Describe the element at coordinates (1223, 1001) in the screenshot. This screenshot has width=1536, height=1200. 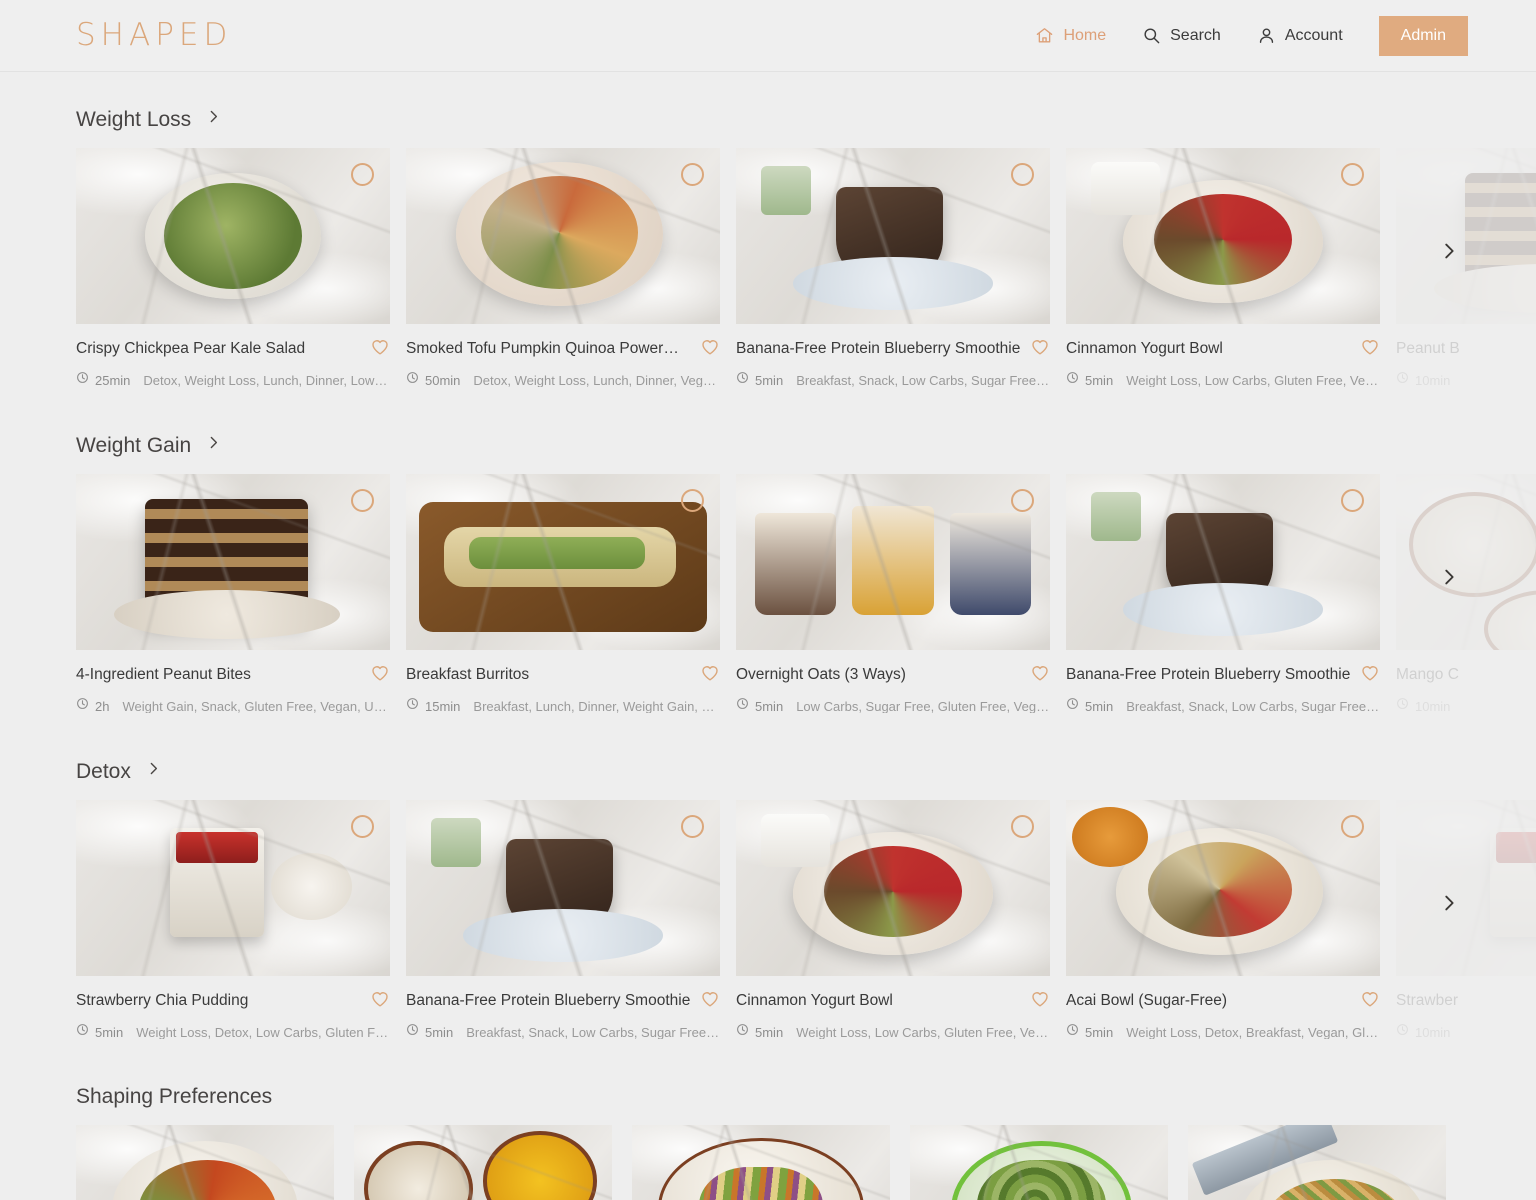
I see `recipe-title-row: Acai Bowl (Sugar-Free)` at that location.